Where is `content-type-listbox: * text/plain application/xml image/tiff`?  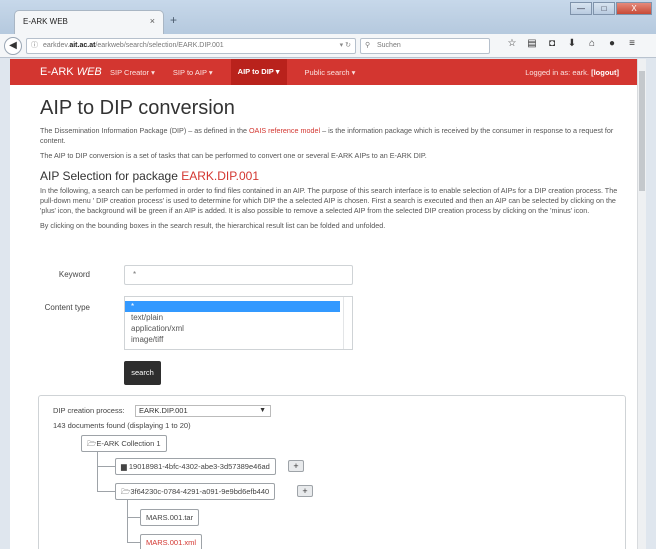 content-type-listbox: * text/plain application/xml image/tiff is located at coordinates (238, 323).